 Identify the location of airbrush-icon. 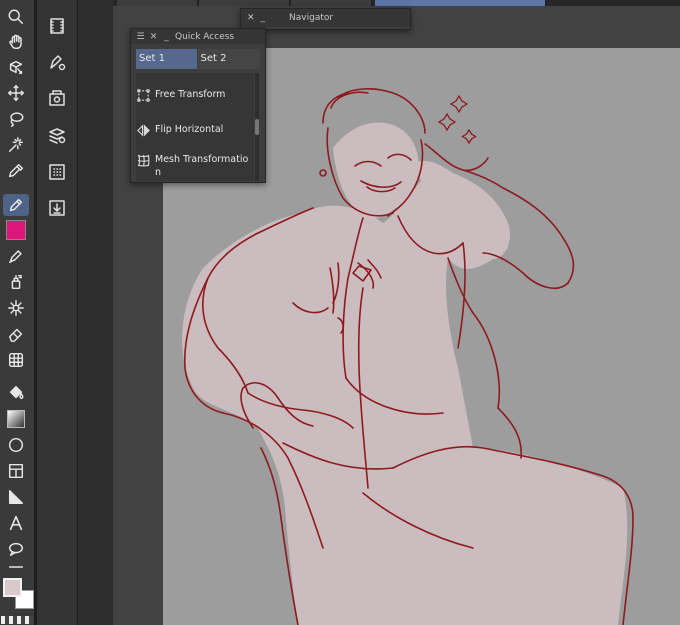
(16, 282).